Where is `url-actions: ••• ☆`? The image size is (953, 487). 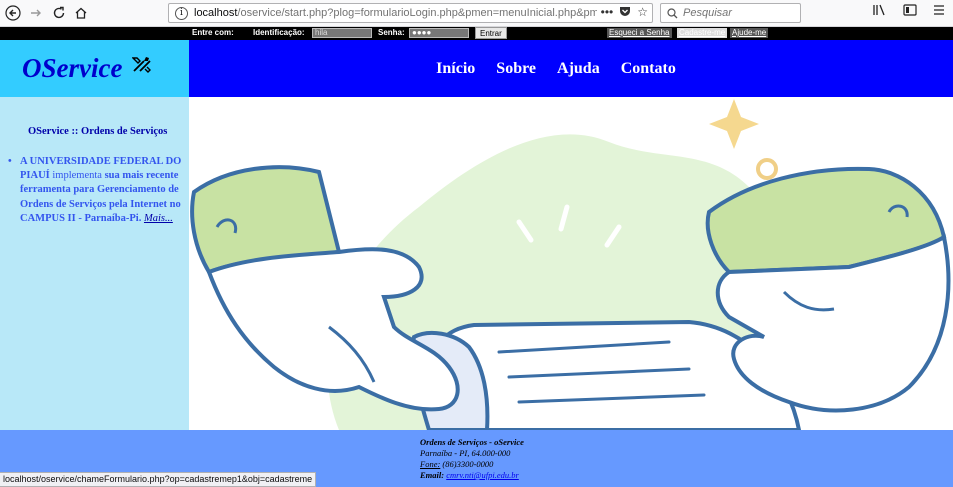
url-actions: ••• ☆ is located at coordinates (622, 12).